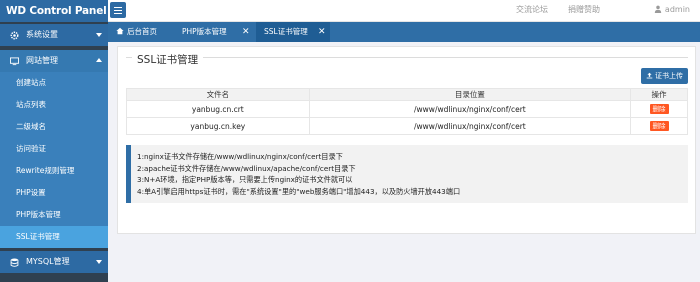 The width and height of the screenshot is (700, 282). What do you see at coordinates (14, 35) in the screenshot?
I see `gear-icon` at bounding box center [14, 35].